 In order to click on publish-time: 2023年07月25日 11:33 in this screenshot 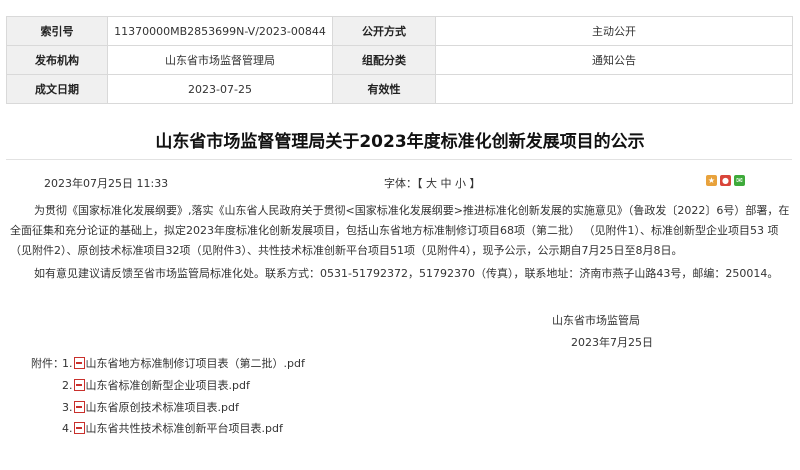, I will do `click(106, 183)`.